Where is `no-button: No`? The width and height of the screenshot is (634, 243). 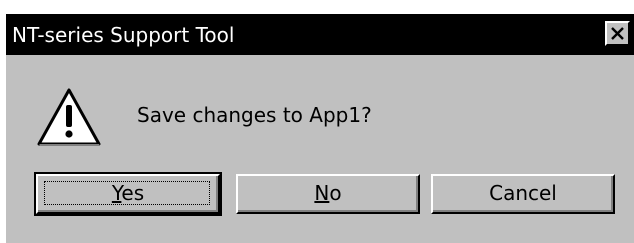
no-button: No is located at coordinates (328, 194).